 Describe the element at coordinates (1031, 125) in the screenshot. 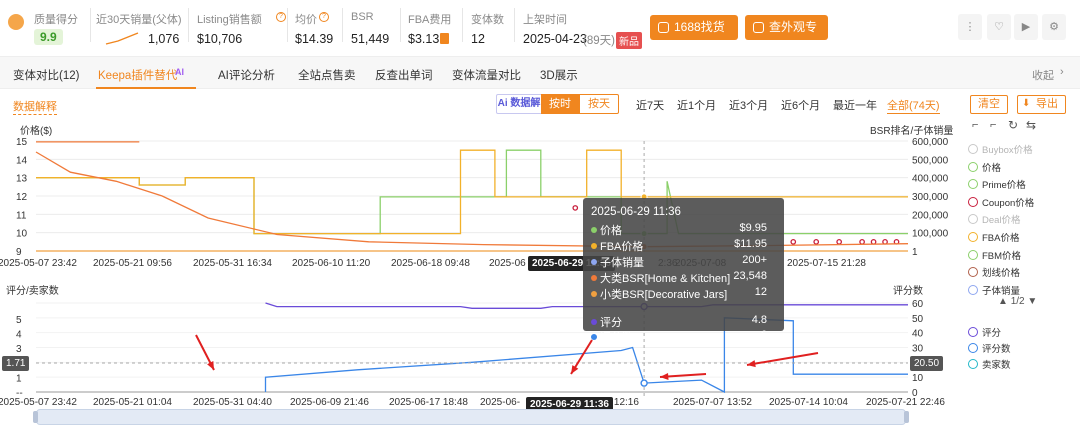

I see `swap-icon: ⇆` at that location.